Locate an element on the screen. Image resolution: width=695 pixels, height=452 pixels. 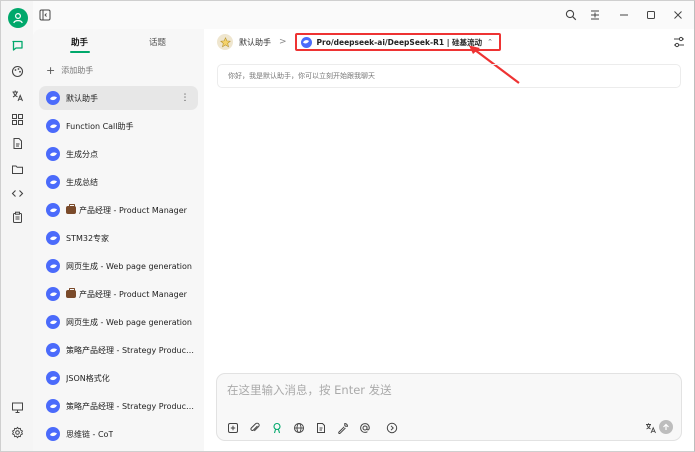
code-icon is located at coordinates (17, 193).